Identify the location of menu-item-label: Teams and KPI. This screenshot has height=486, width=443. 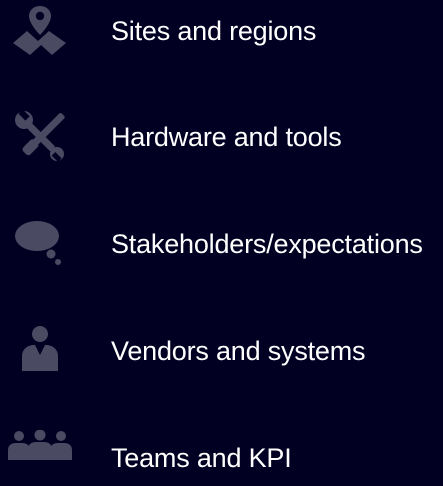
(201, 458).